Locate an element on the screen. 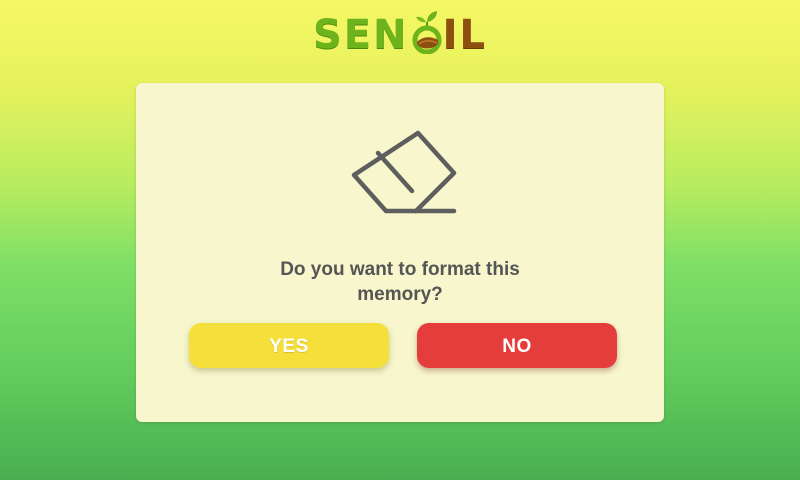 This screenshot has height=480, width=800. dialog-message-line1: Do you want to format this is located at coordinates (400, 269).